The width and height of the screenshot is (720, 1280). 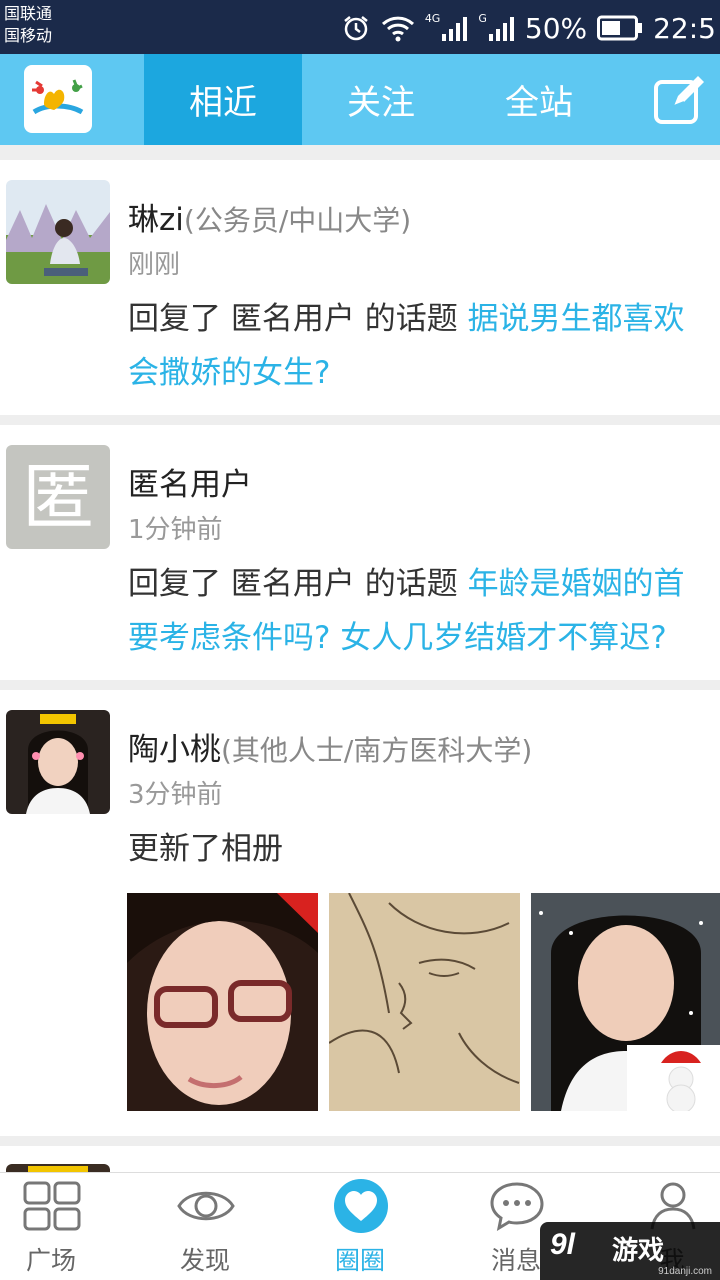 I want to click on user-name: 匿名用户, so click(x=190, y=485).